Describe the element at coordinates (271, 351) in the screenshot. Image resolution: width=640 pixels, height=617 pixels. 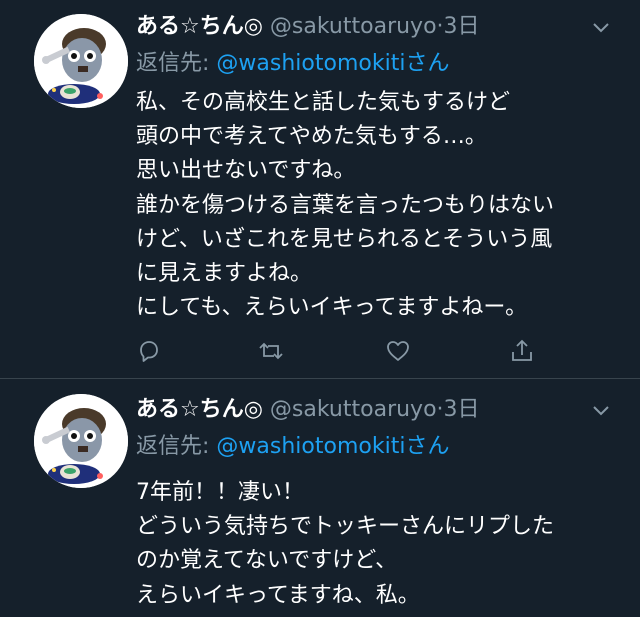
I see `retweet-icon` at that location.